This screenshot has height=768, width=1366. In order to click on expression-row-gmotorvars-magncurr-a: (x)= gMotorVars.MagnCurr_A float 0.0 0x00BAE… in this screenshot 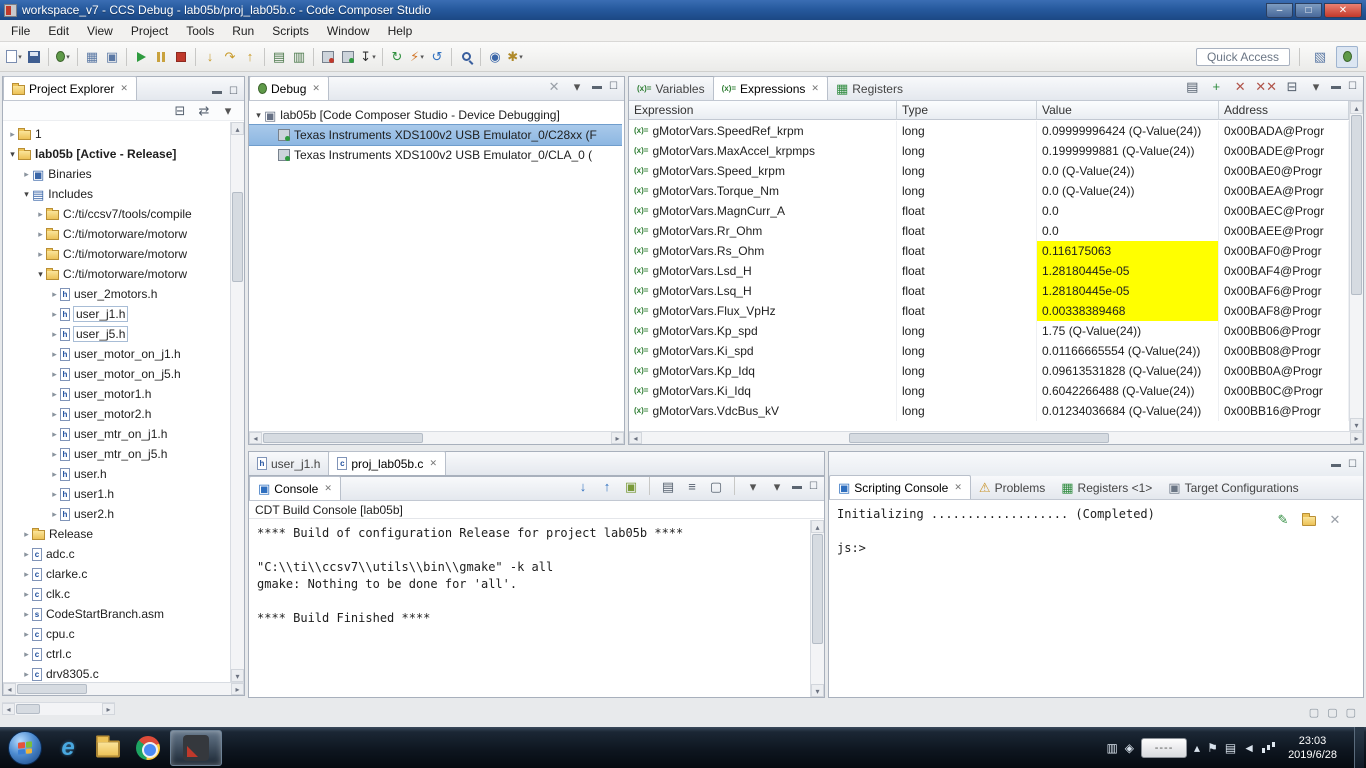, I will do `click(989, 211)`.